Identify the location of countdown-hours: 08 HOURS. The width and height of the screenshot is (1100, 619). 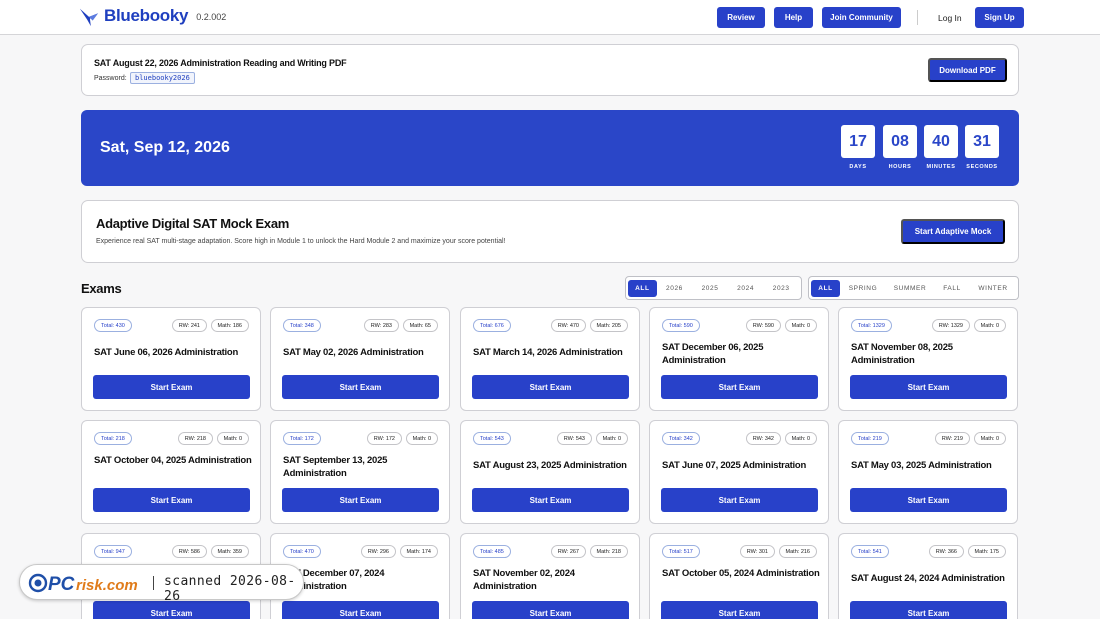
(900, 147).